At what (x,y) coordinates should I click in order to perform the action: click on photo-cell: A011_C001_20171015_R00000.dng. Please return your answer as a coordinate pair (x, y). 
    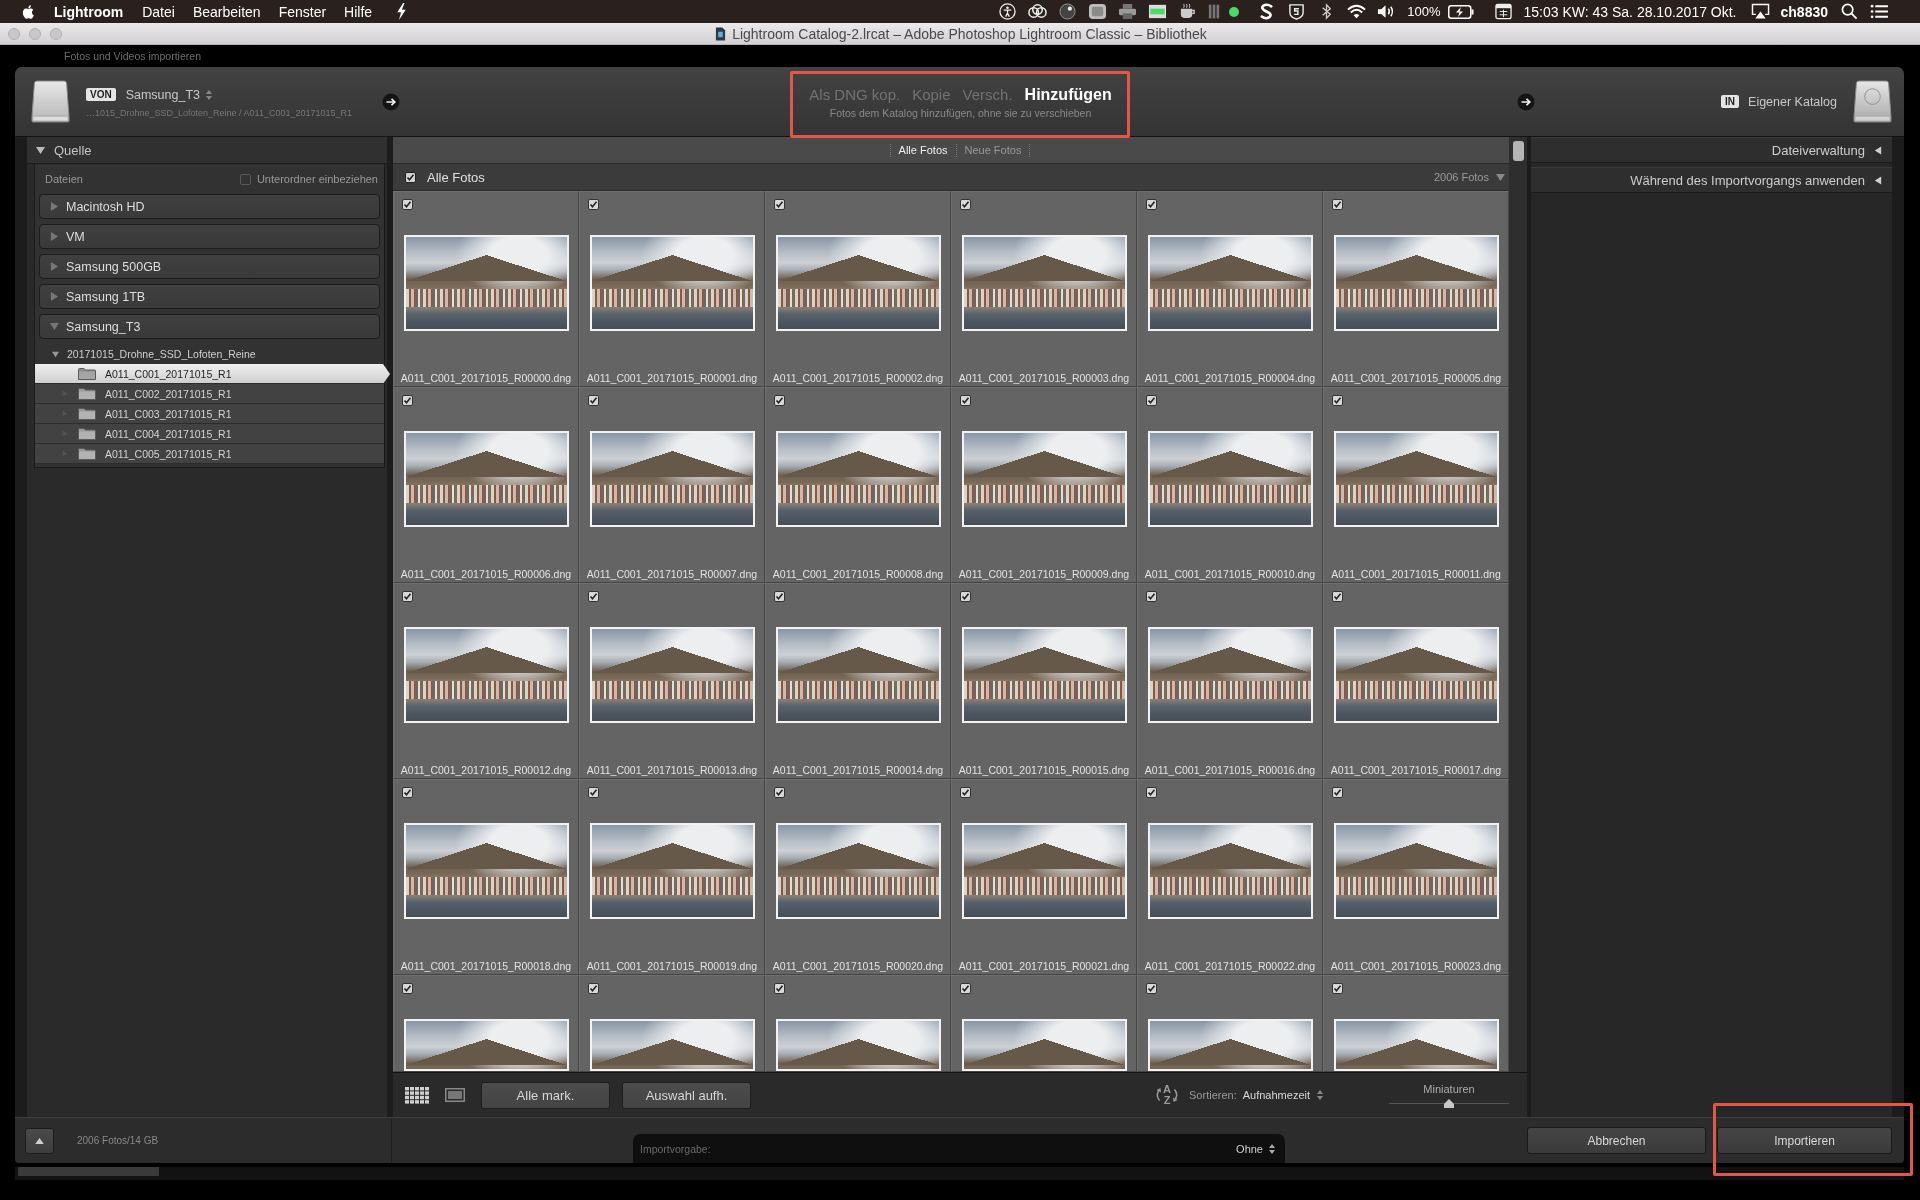
    Looking at the image, I should click on (486, 289).